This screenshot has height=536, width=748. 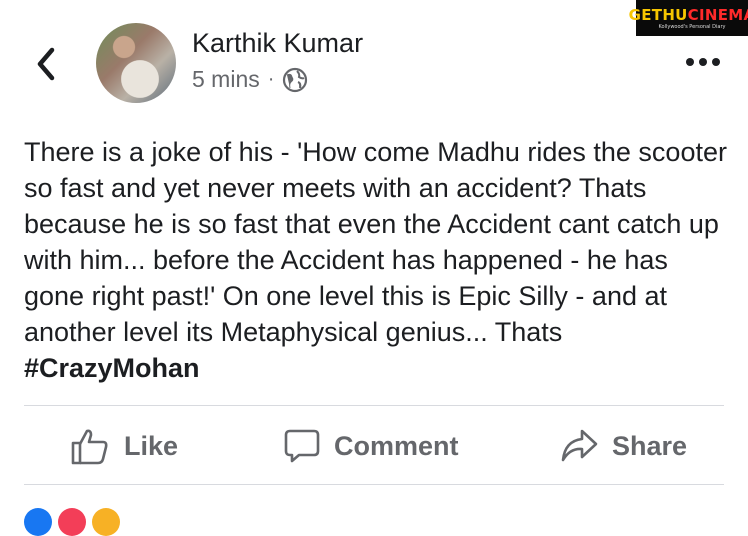 I want to click on post-meta: 5 mins ·, so click(x=250, y=79).